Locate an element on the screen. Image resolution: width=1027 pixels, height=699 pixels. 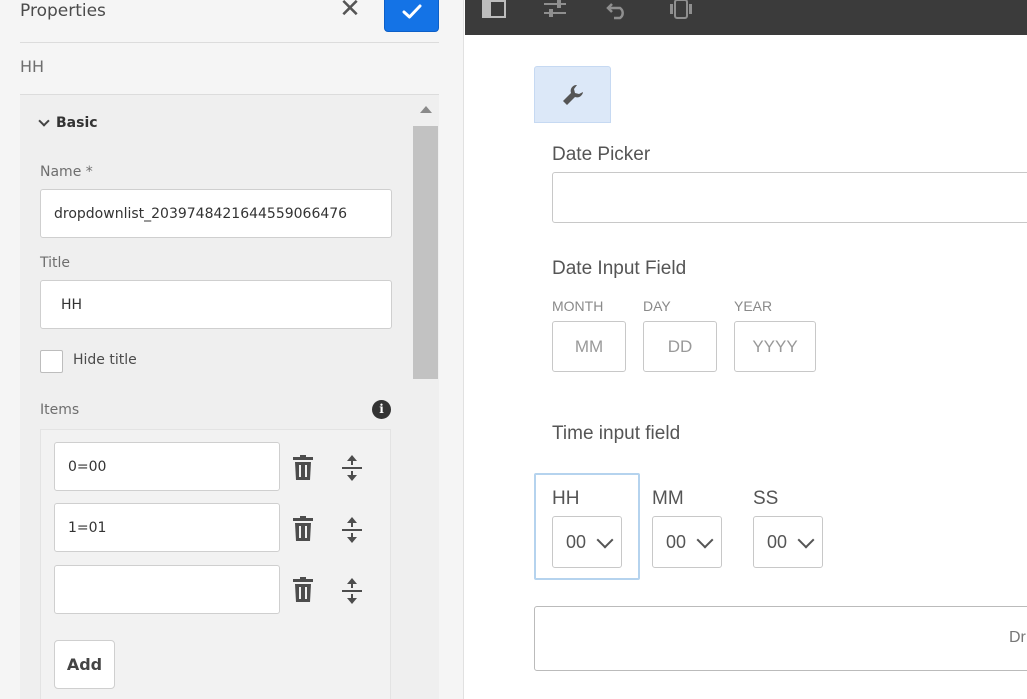
item-value-field: 1=01 is located at coordinates (167, 527).